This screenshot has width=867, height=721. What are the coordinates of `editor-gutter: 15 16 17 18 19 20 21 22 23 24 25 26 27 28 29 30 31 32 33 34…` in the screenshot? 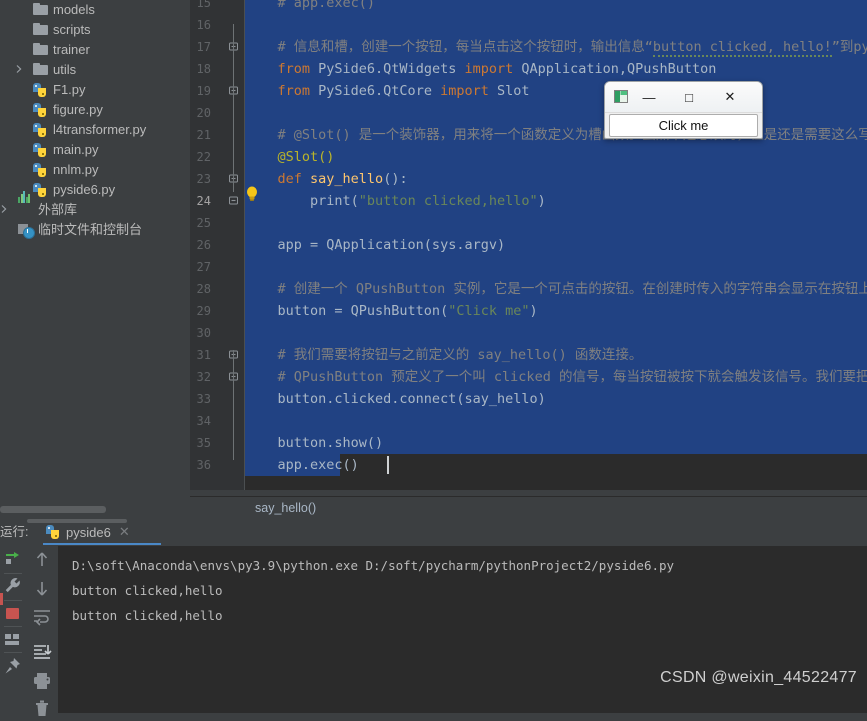 It's located at (217, 245).